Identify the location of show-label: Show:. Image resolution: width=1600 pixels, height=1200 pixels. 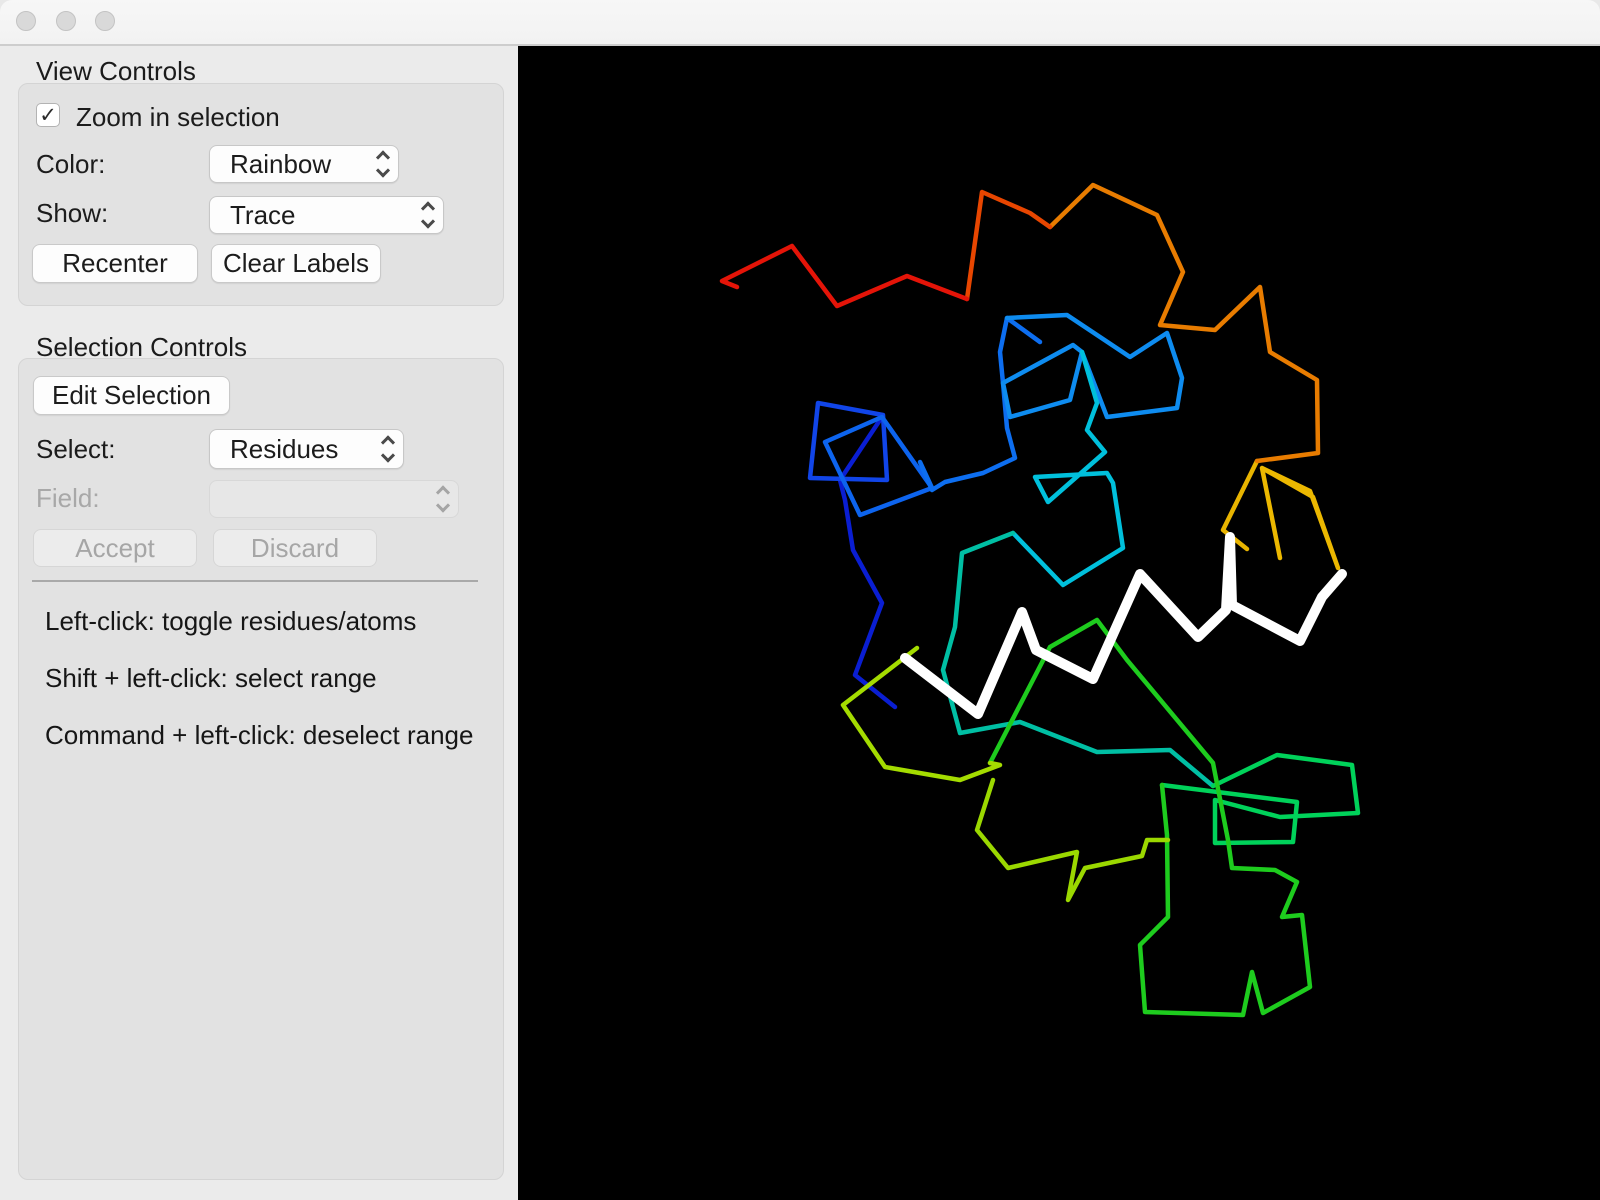
(72, 213).